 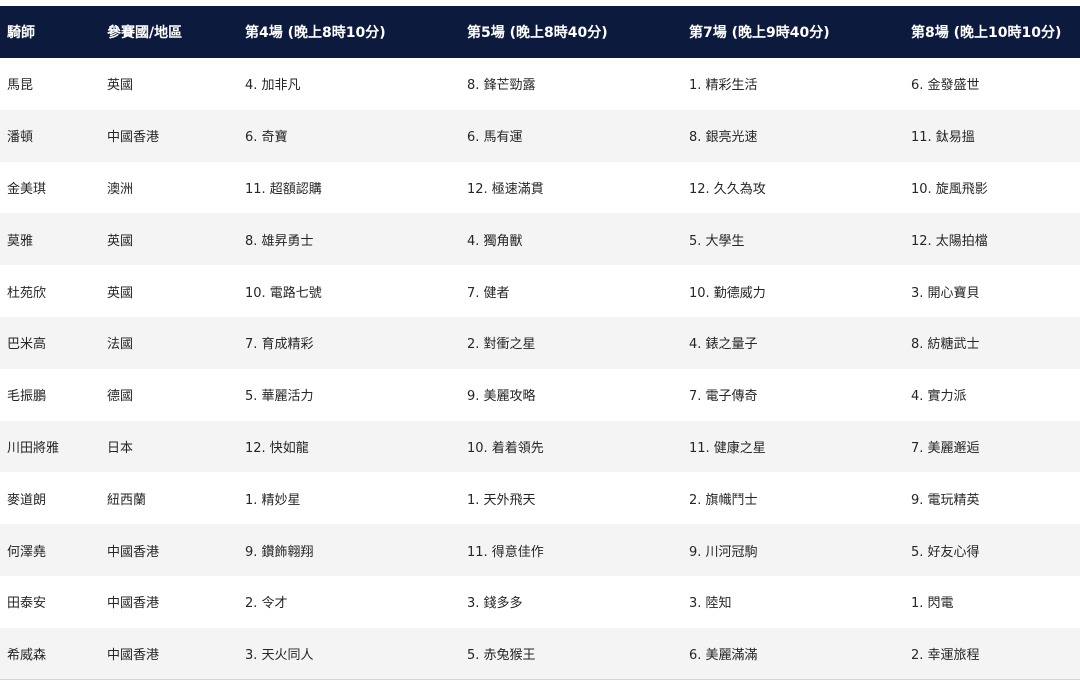 What do you see at coordinates (540, 135) in the screenshot?
I see `table-row: 潘頓 中國香港 6. 奇寶 6. 馬有運 8. 銀亮光速 11. 鈦易搵` at bounding box center [540, 135].